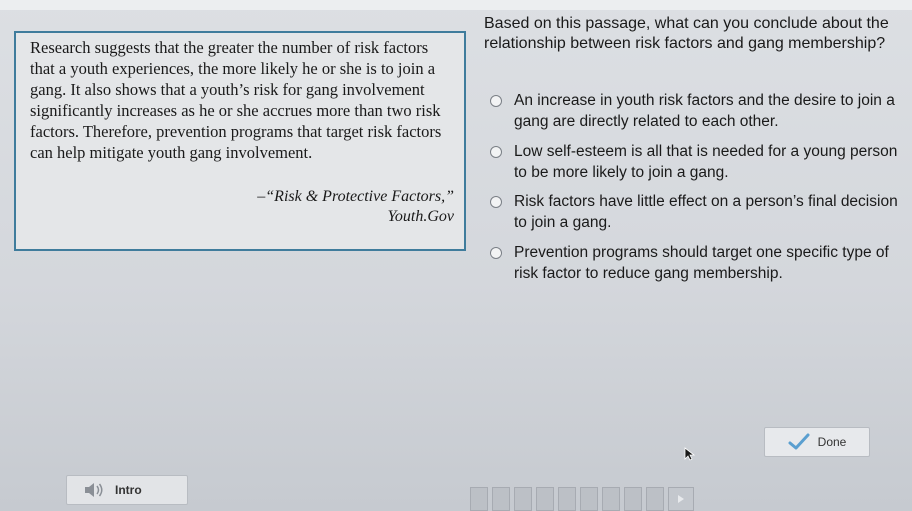  I want to click on intro-button: Intro, so click(127, 490).